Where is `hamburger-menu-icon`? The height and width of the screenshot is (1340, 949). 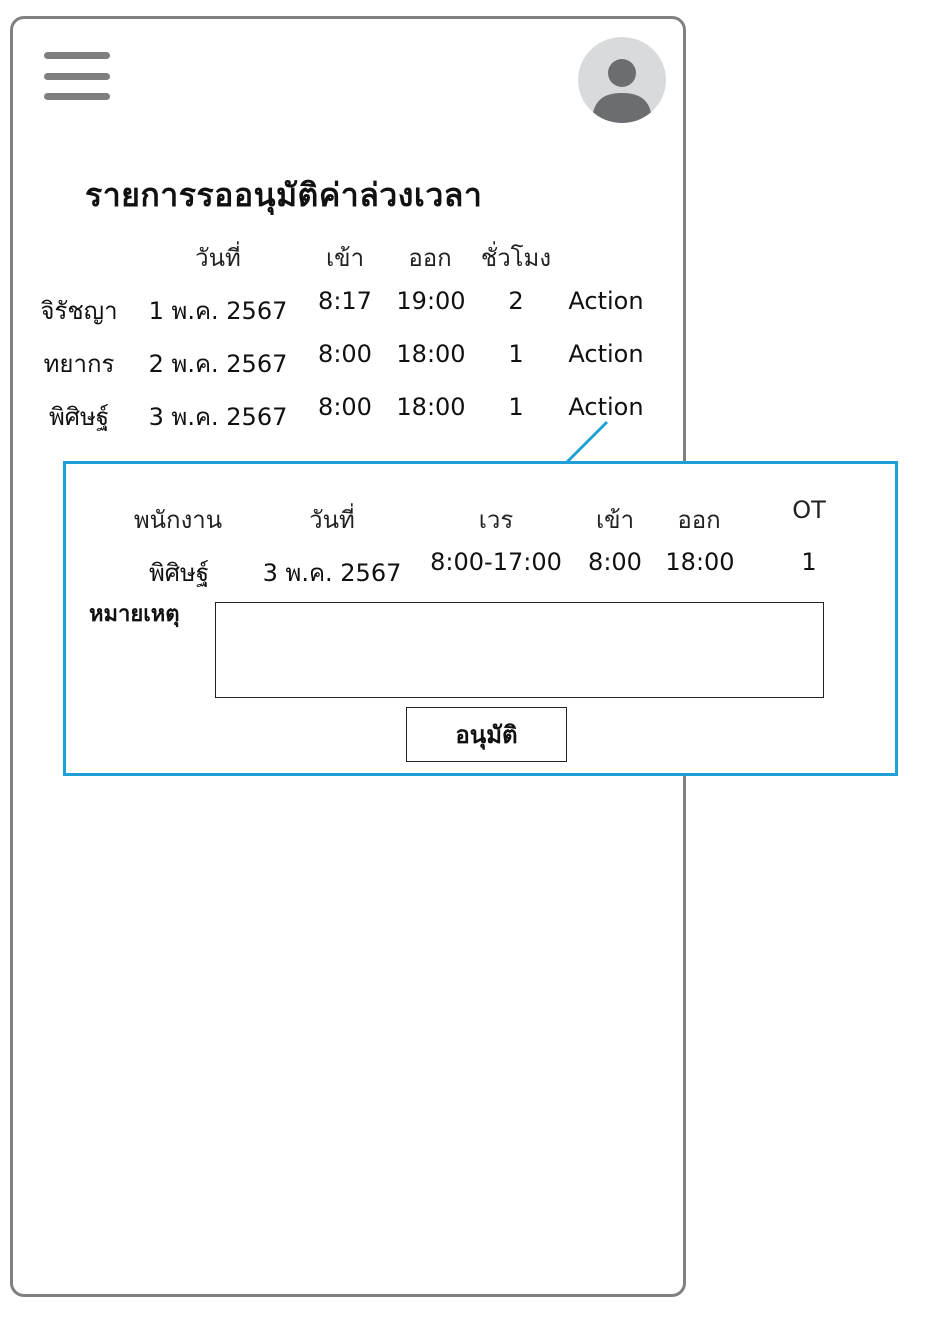
hamburger-menu-icon is located at coordinates (77, 76).